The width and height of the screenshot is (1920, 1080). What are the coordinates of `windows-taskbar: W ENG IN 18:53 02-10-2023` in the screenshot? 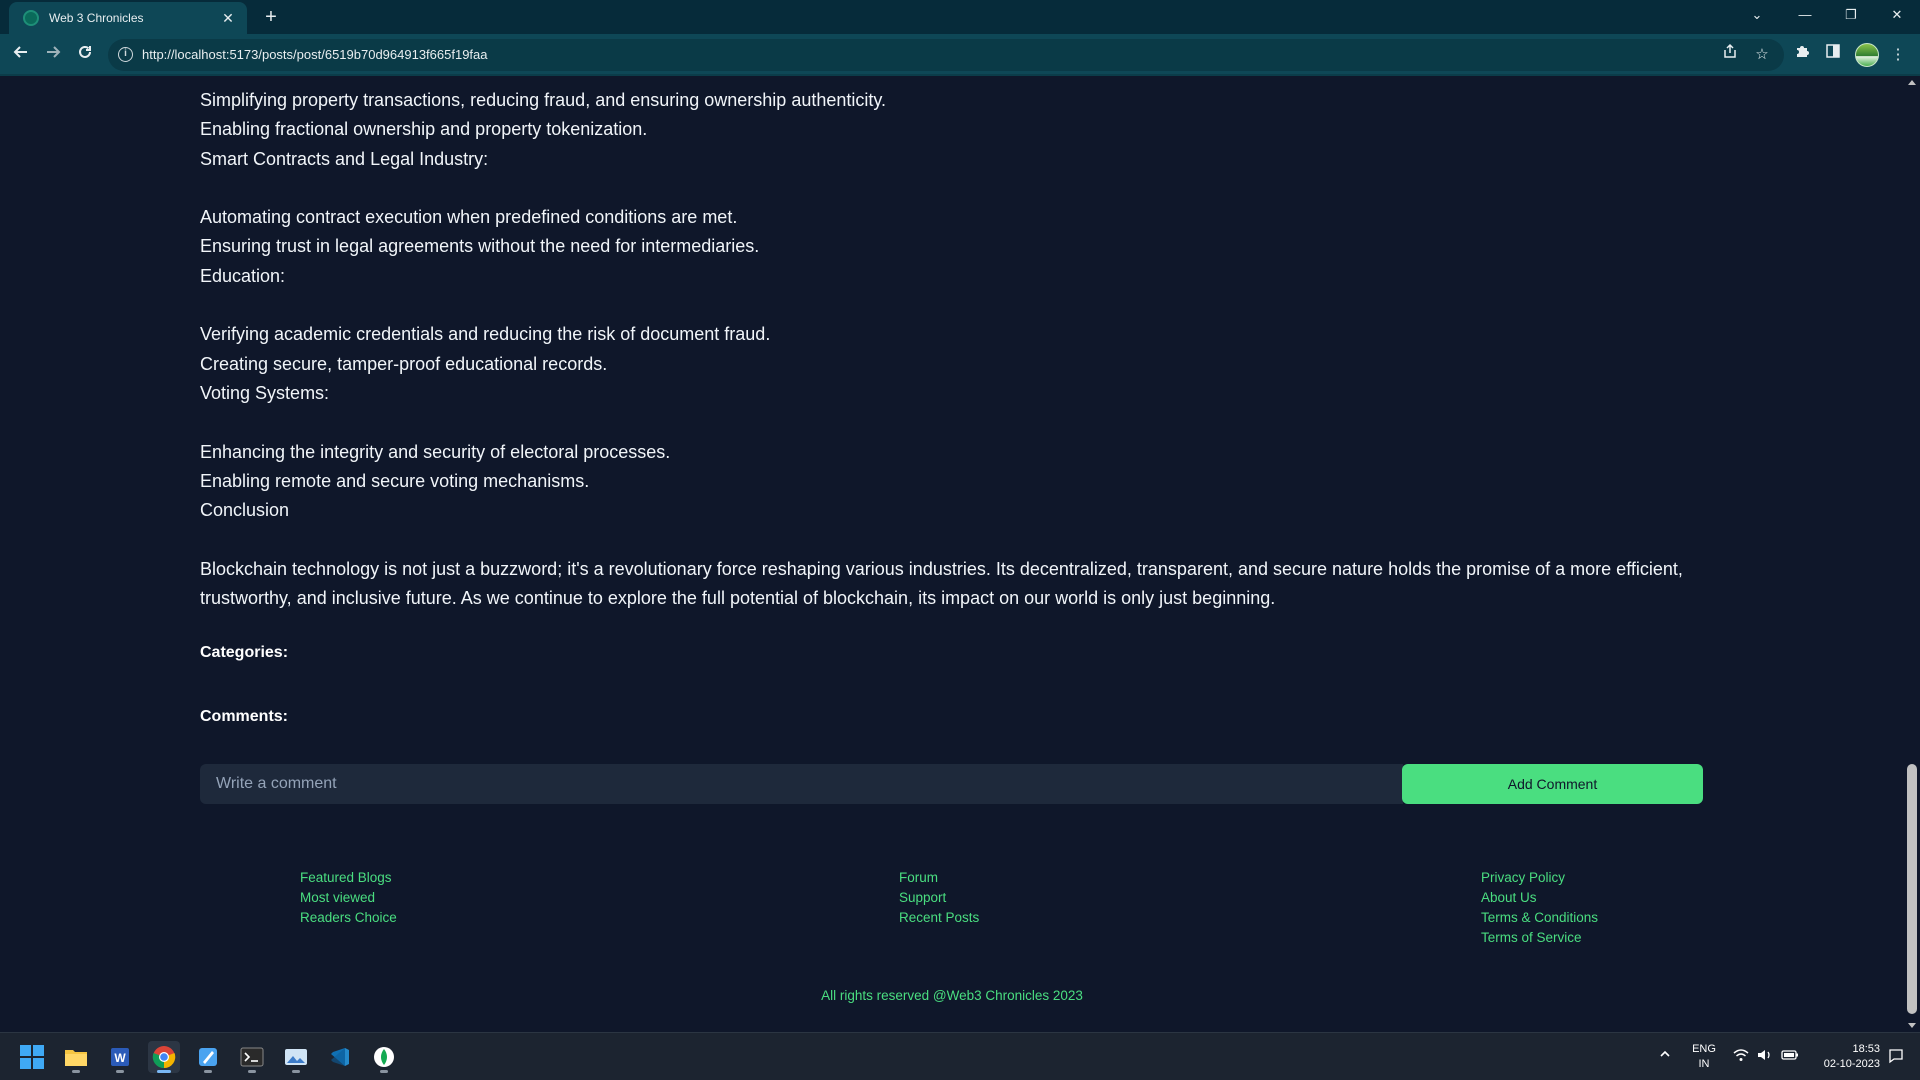 It's located at (960, 1056).